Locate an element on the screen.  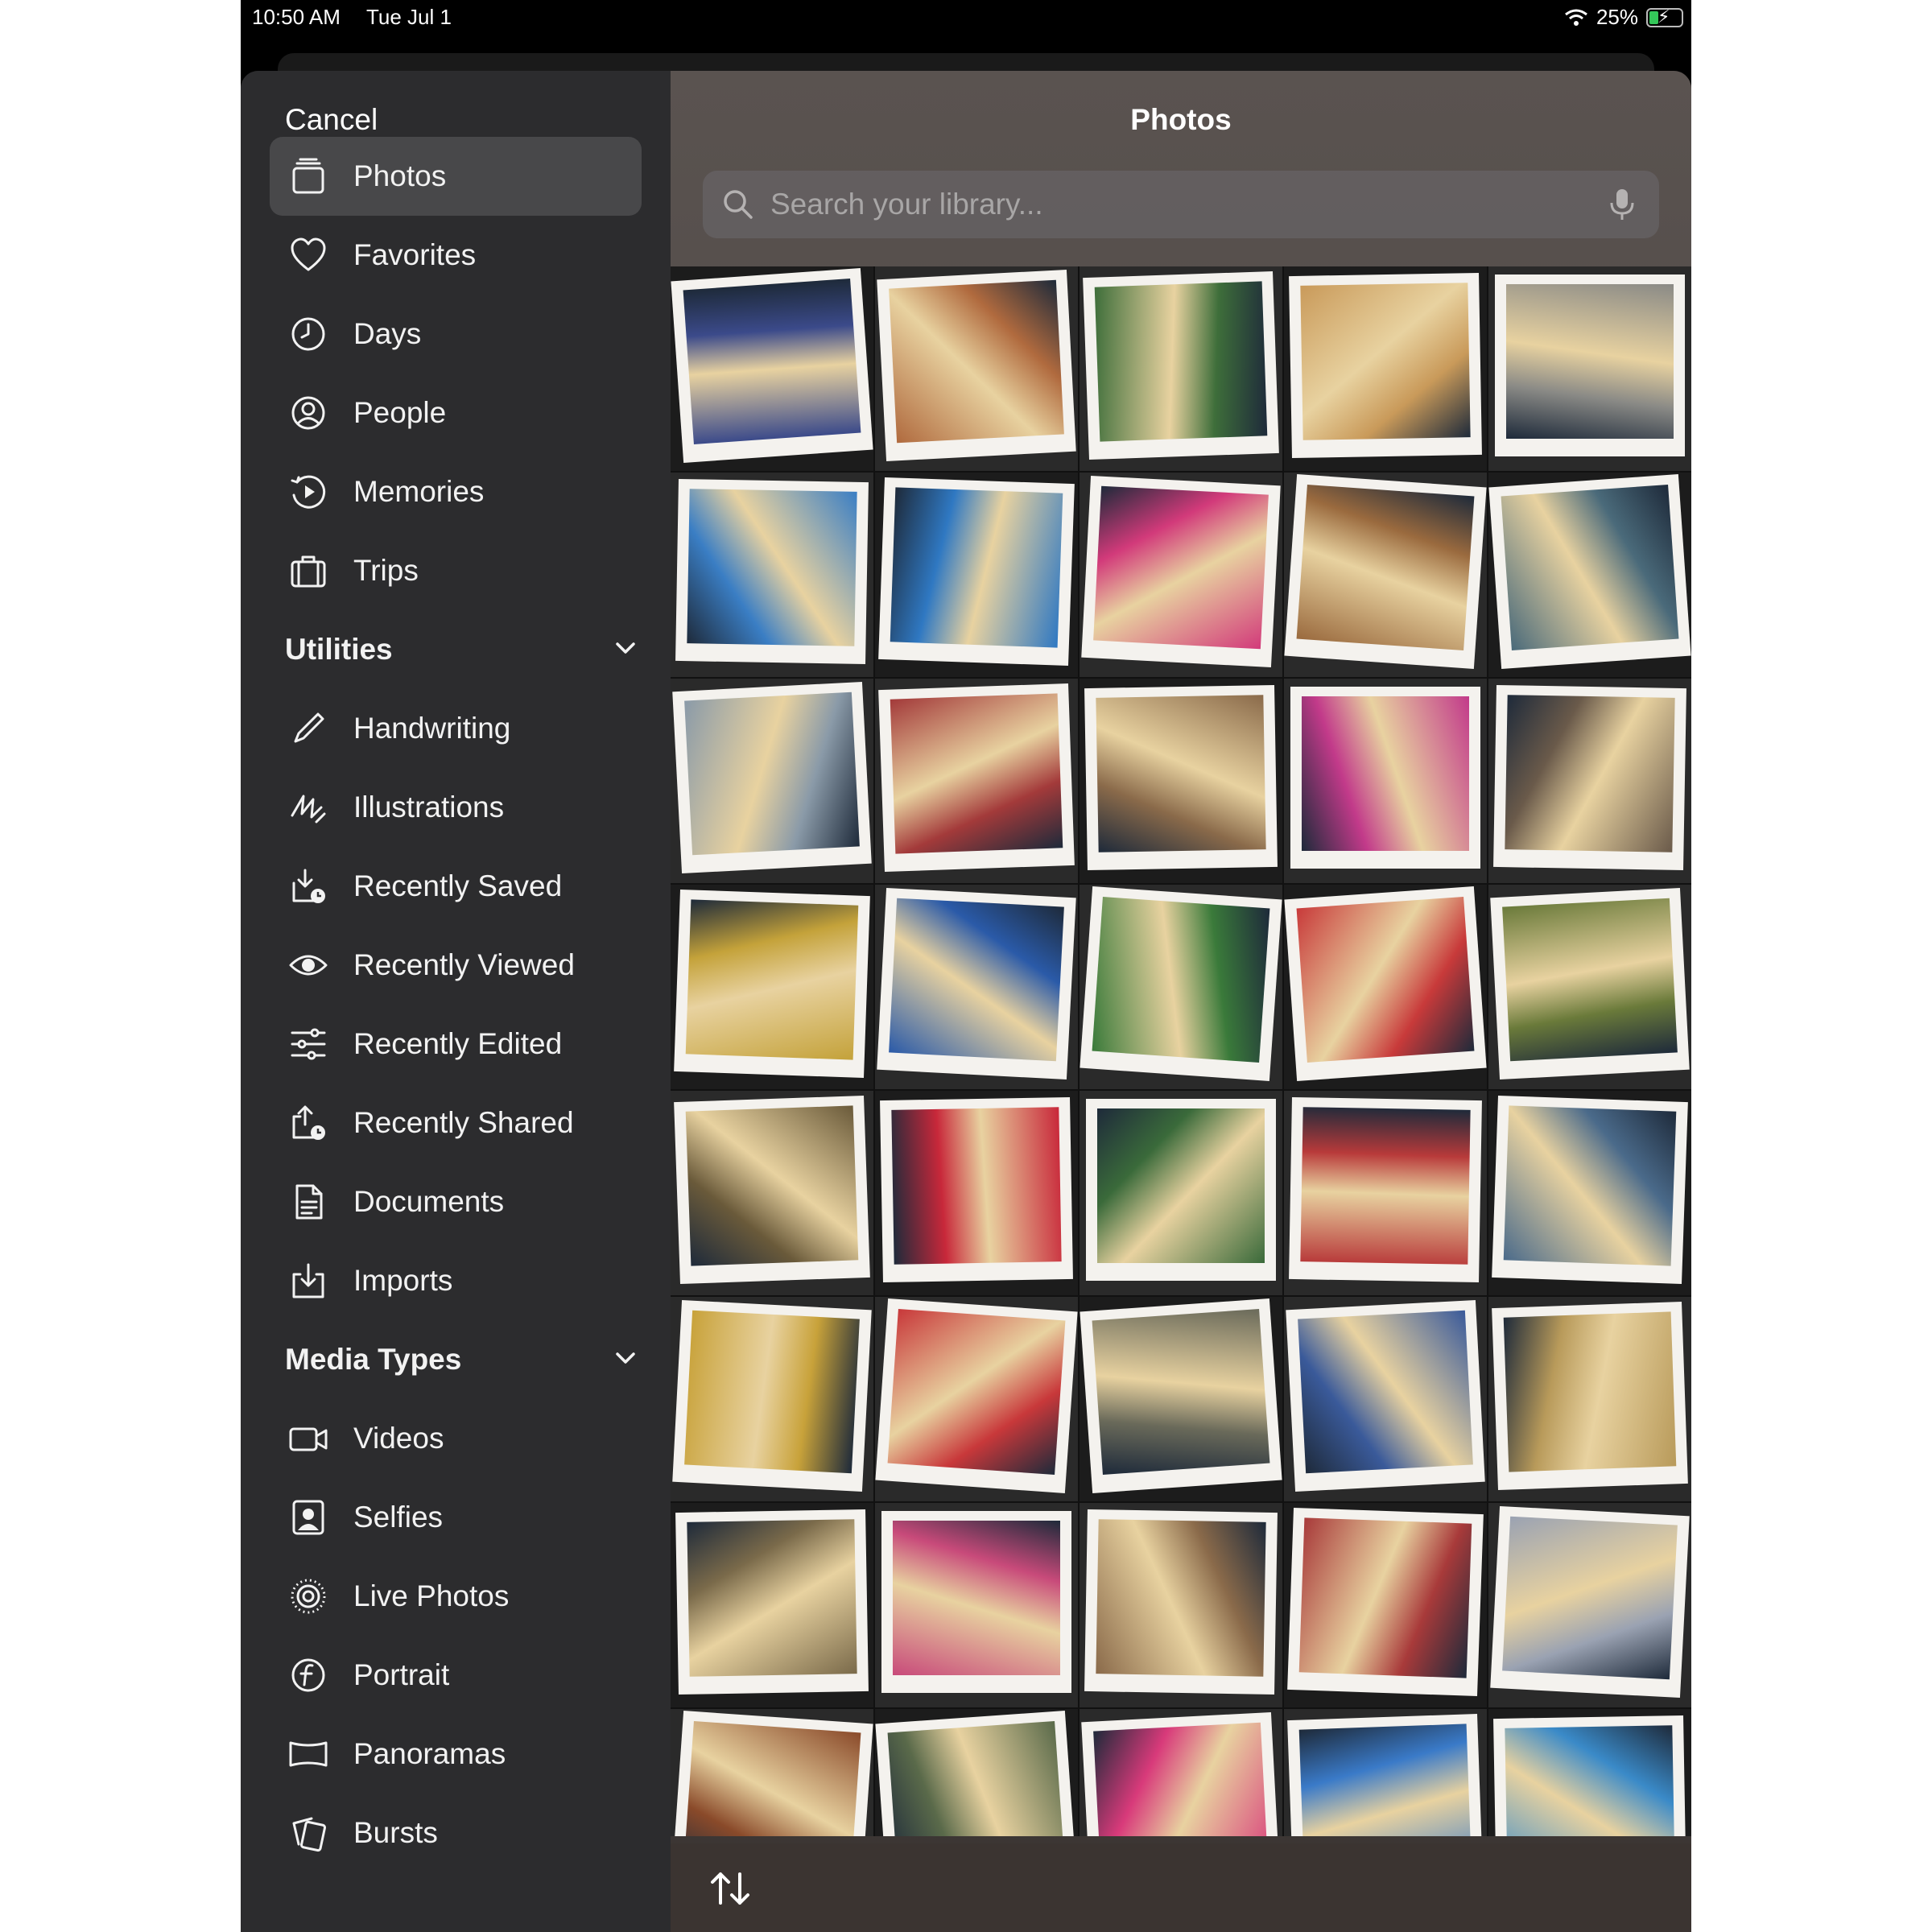
sidebar-item-panoramas: Panoramas is located at coordinates (456, 1754).